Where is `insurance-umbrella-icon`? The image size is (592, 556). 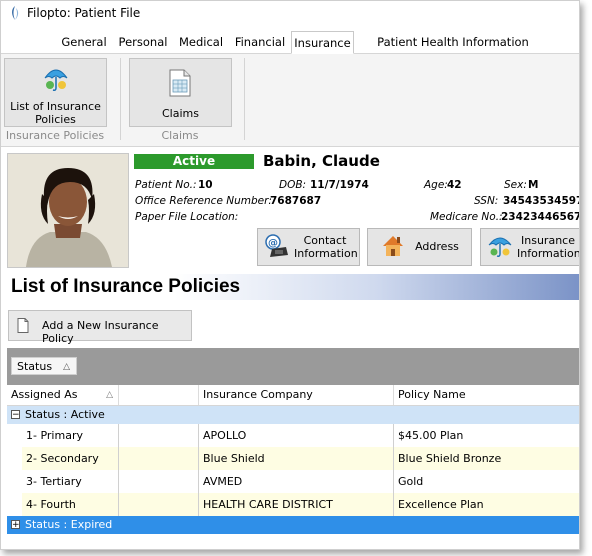
insurance-umbrella-icon is located at coordinates (500, 247).